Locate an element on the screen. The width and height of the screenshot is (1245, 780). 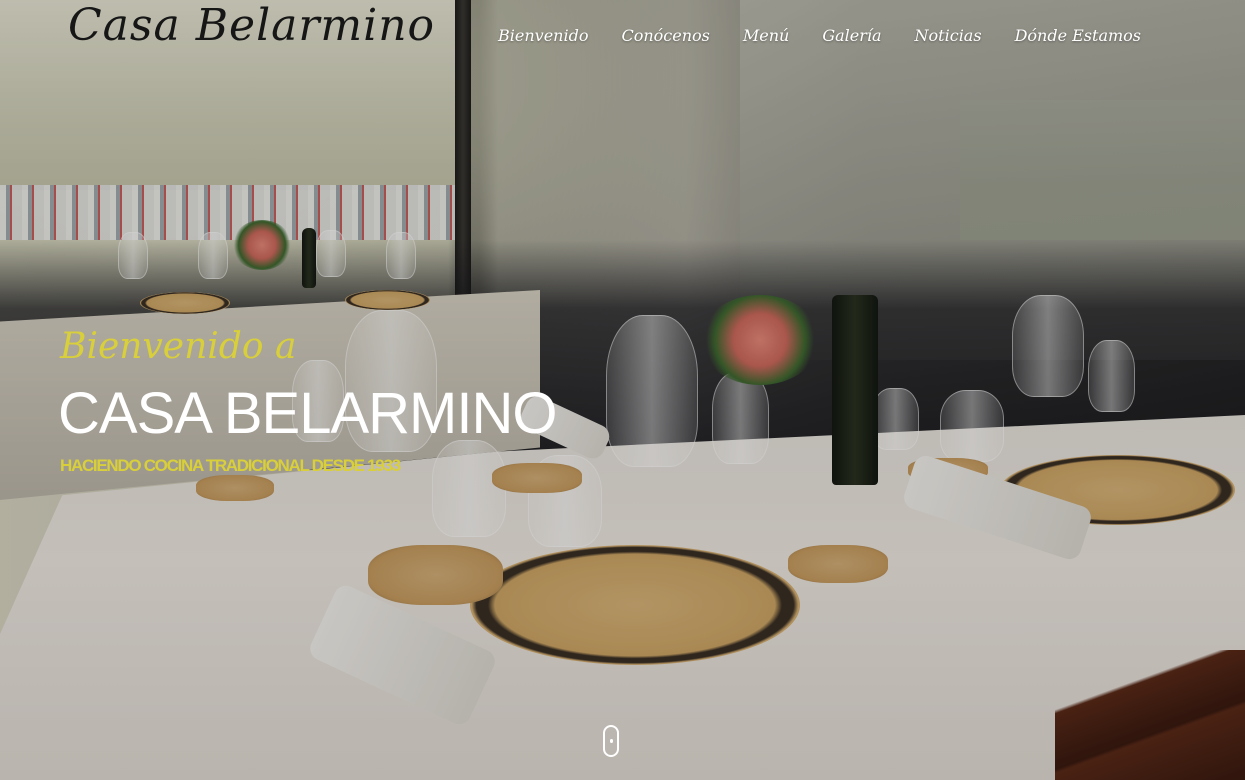
mouse-scroll-icon is located at coordinates (611, 741).